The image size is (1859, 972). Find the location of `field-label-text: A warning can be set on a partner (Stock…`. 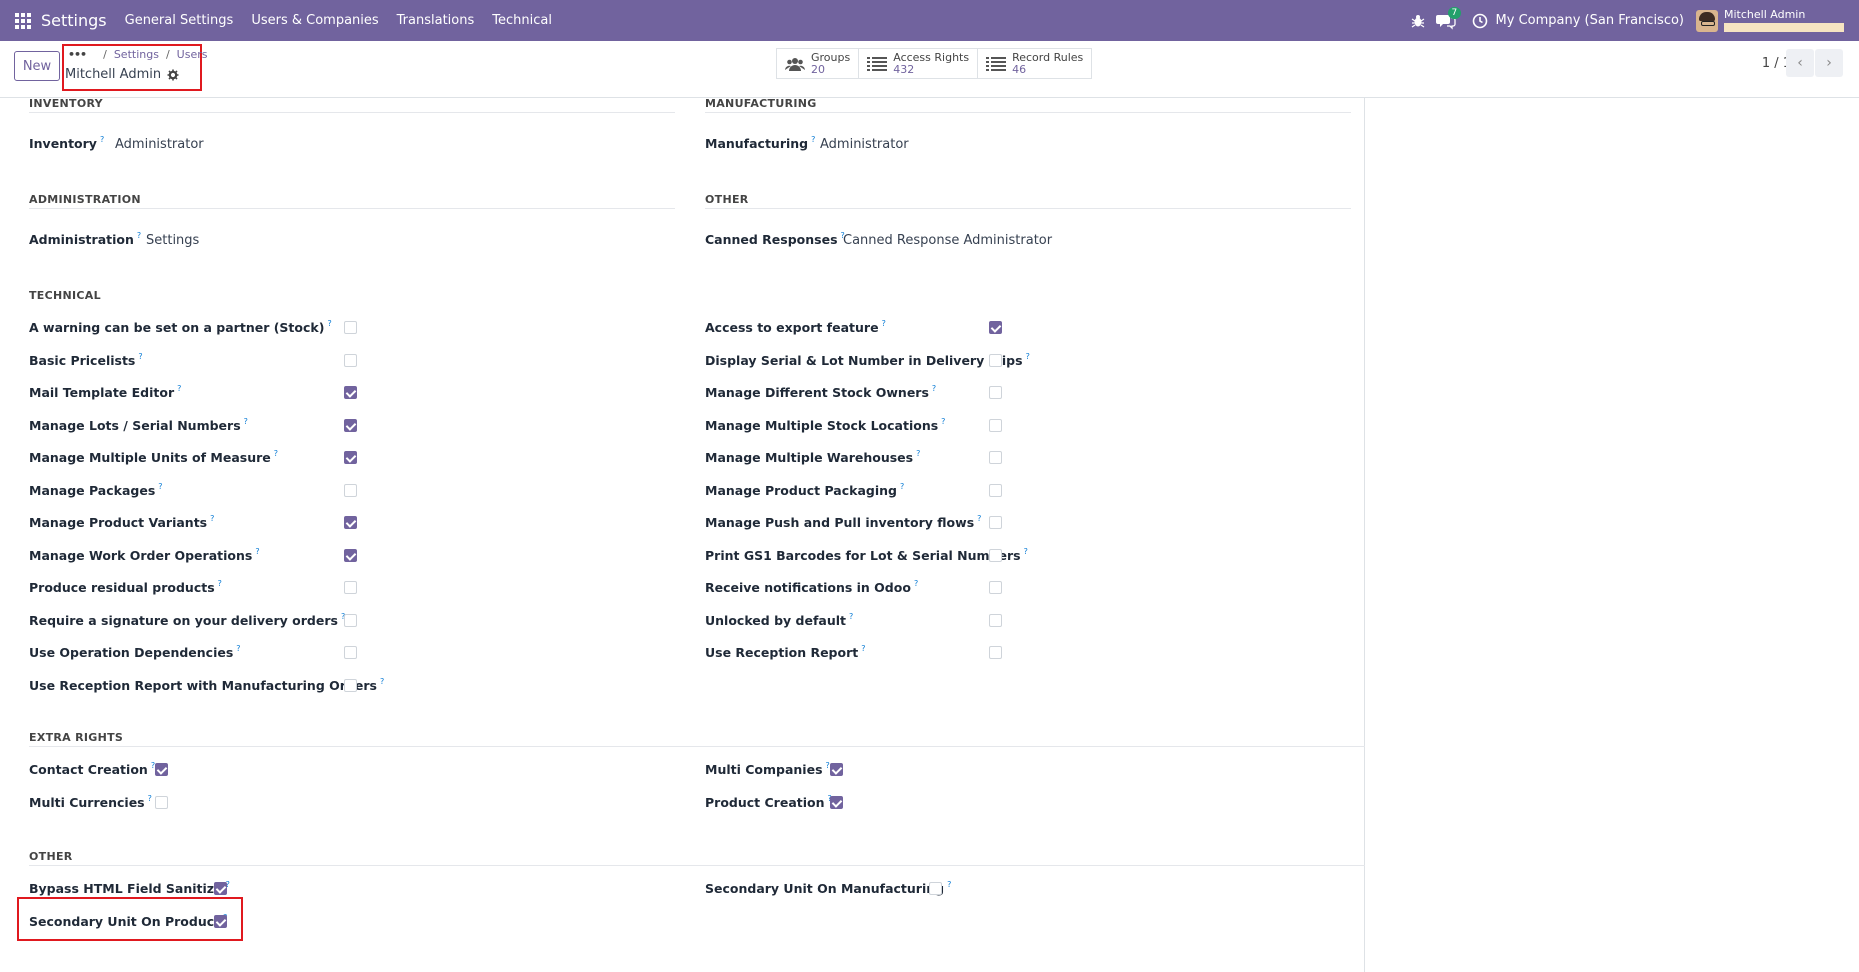

field-label-text: A warning can be set on a partner (Stock… is located at coordinates (177, 327).